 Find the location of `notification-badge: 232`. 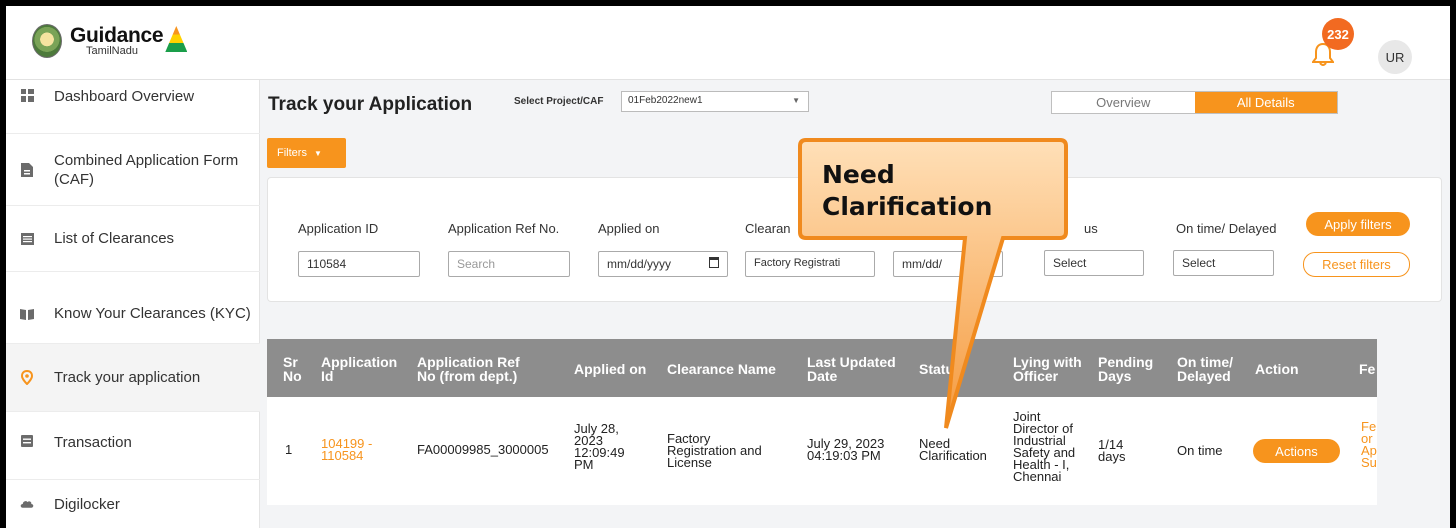

notification-badge: 232 is located at coordinates (1338, 34).